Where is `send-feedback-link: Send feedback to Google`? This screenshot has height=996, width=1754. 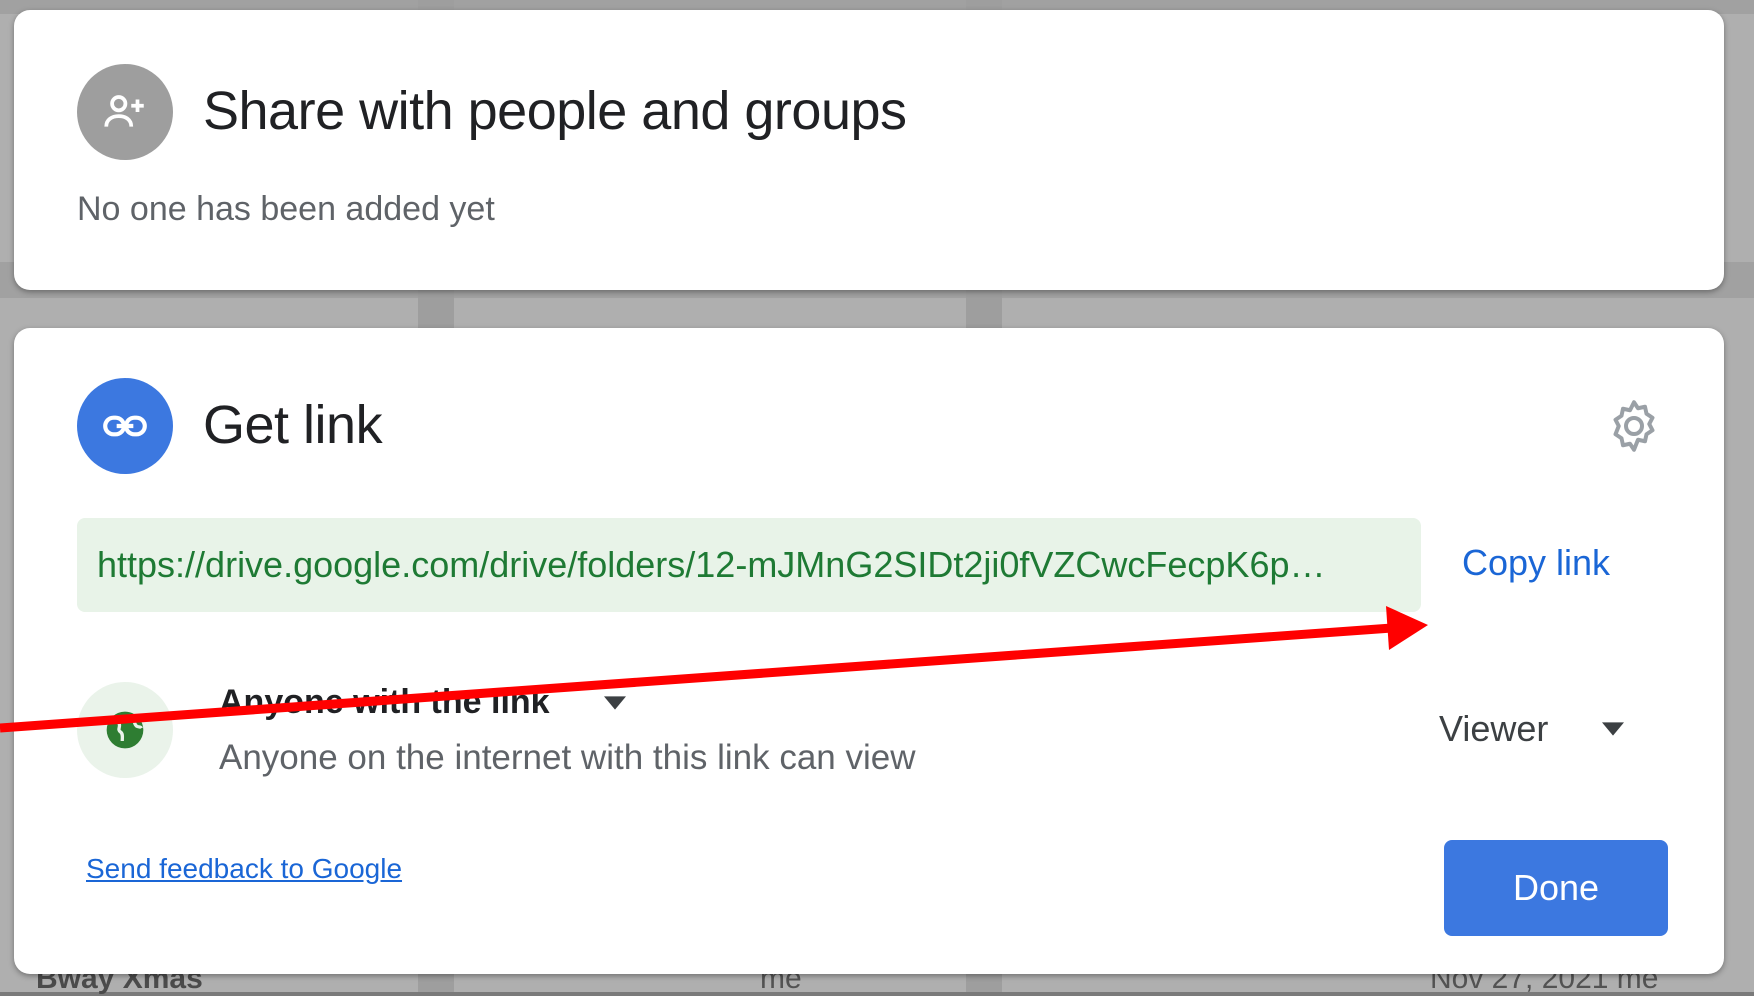
send-feedback-link: Send feedback to Google is located at coordinates (244, 869).